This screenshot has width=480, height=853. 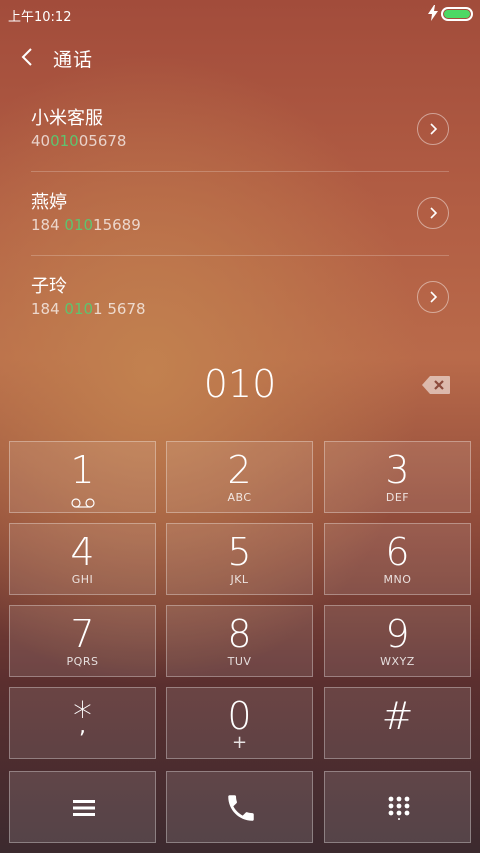 What do you see at coordinates (436, 385) in the screenshot?
I see `backspace-icon` at bounding box center [436, 385].